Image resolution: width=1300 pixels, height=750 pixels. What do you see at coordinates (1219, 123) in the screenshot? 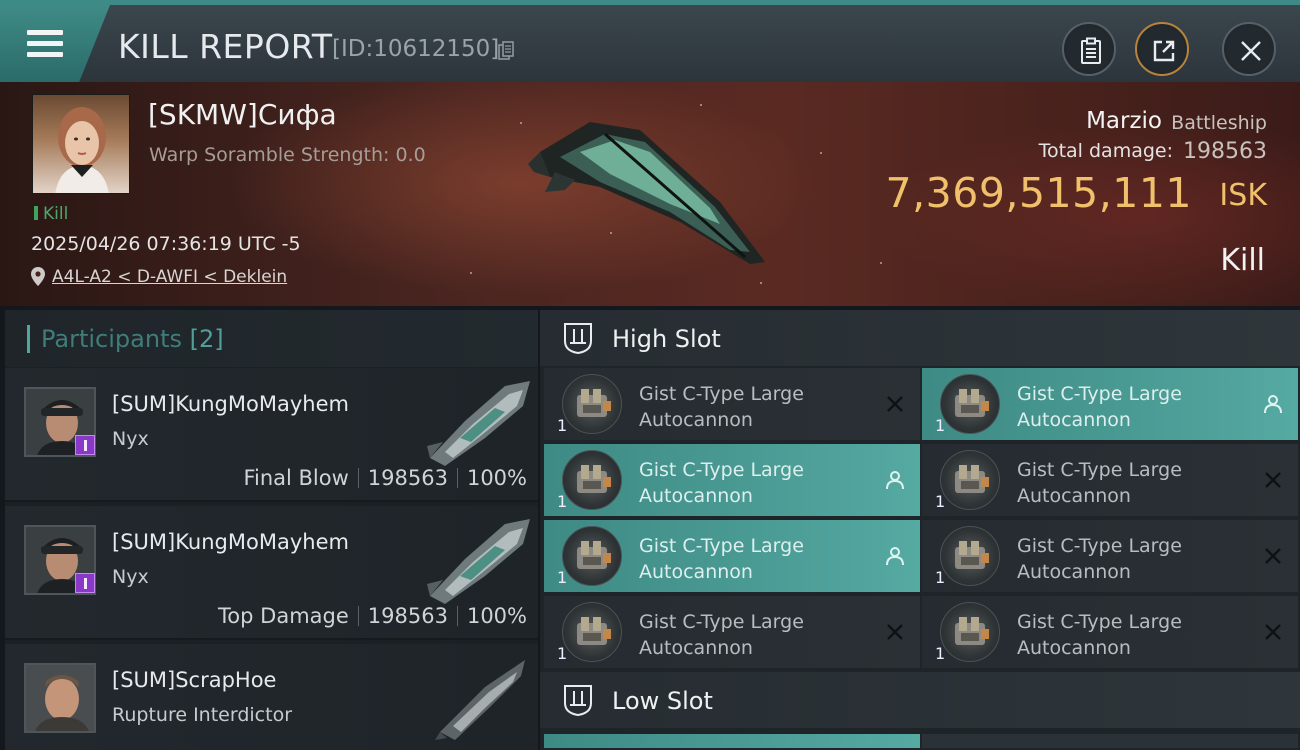
I see `ship-class: Battleship` at bounding box center [1219, 123].